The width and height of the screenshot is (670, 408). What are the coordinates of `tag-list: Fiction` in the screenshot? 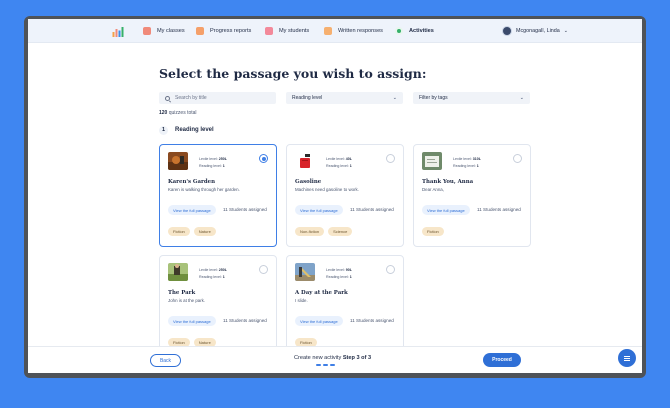 It's located at (435, 231).